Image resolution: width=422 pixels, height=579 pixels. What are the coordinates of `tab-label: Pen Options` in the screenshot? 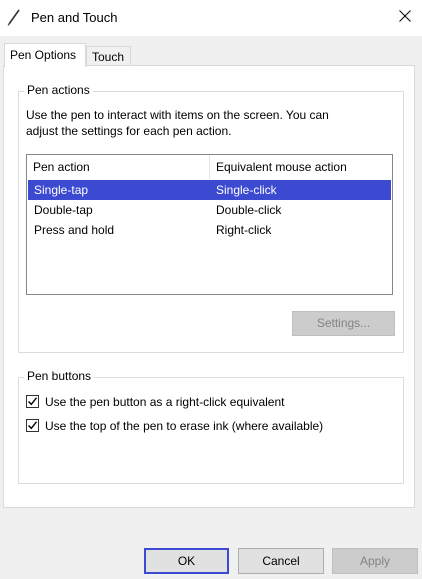 It's located at (43, 55).